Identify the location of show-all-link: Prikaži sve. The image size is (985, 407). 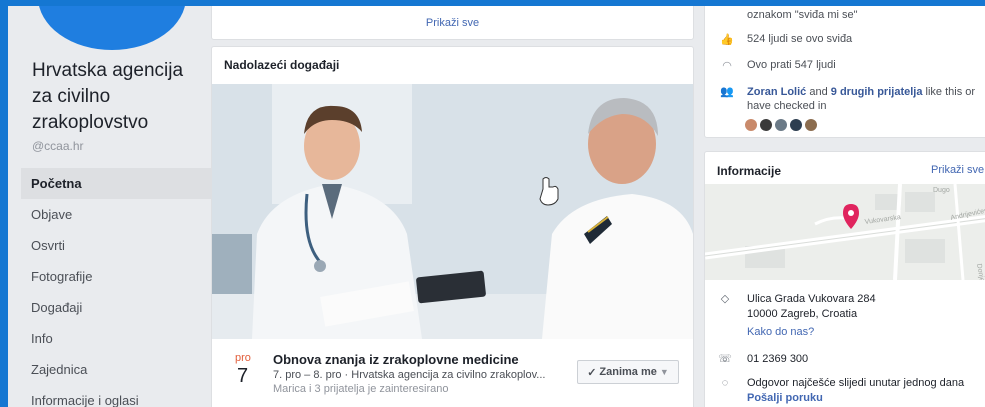
(452, 23).